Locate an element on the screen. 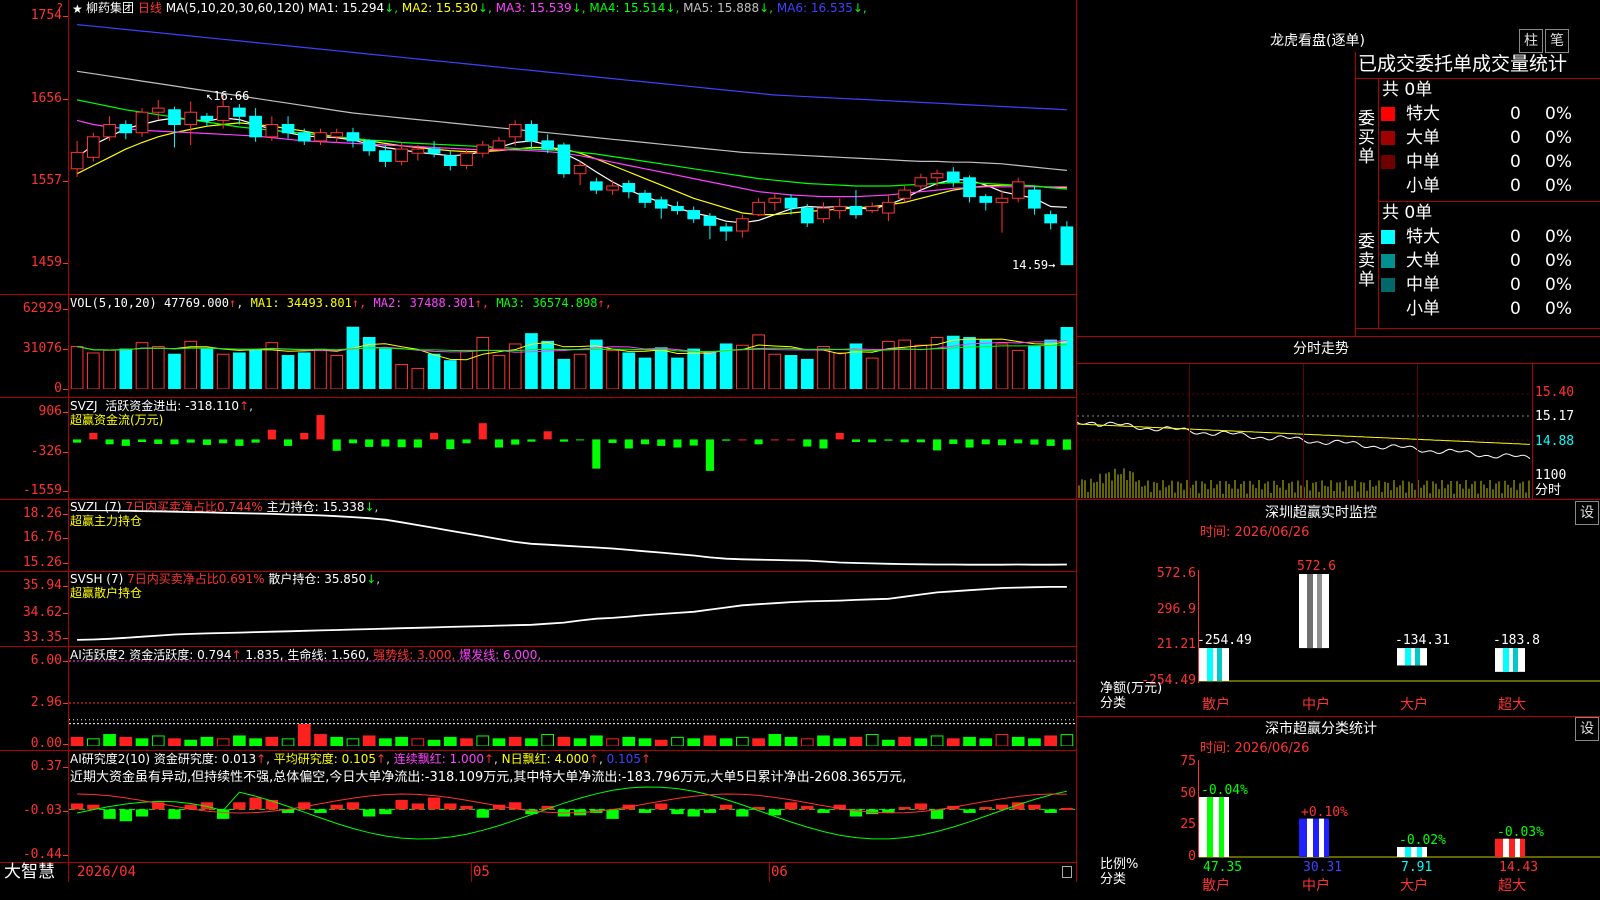 The width and height of the screenshot is (1600, 900). svsh-hold-label: 散户持仓: is located at coordinates (294, 579).